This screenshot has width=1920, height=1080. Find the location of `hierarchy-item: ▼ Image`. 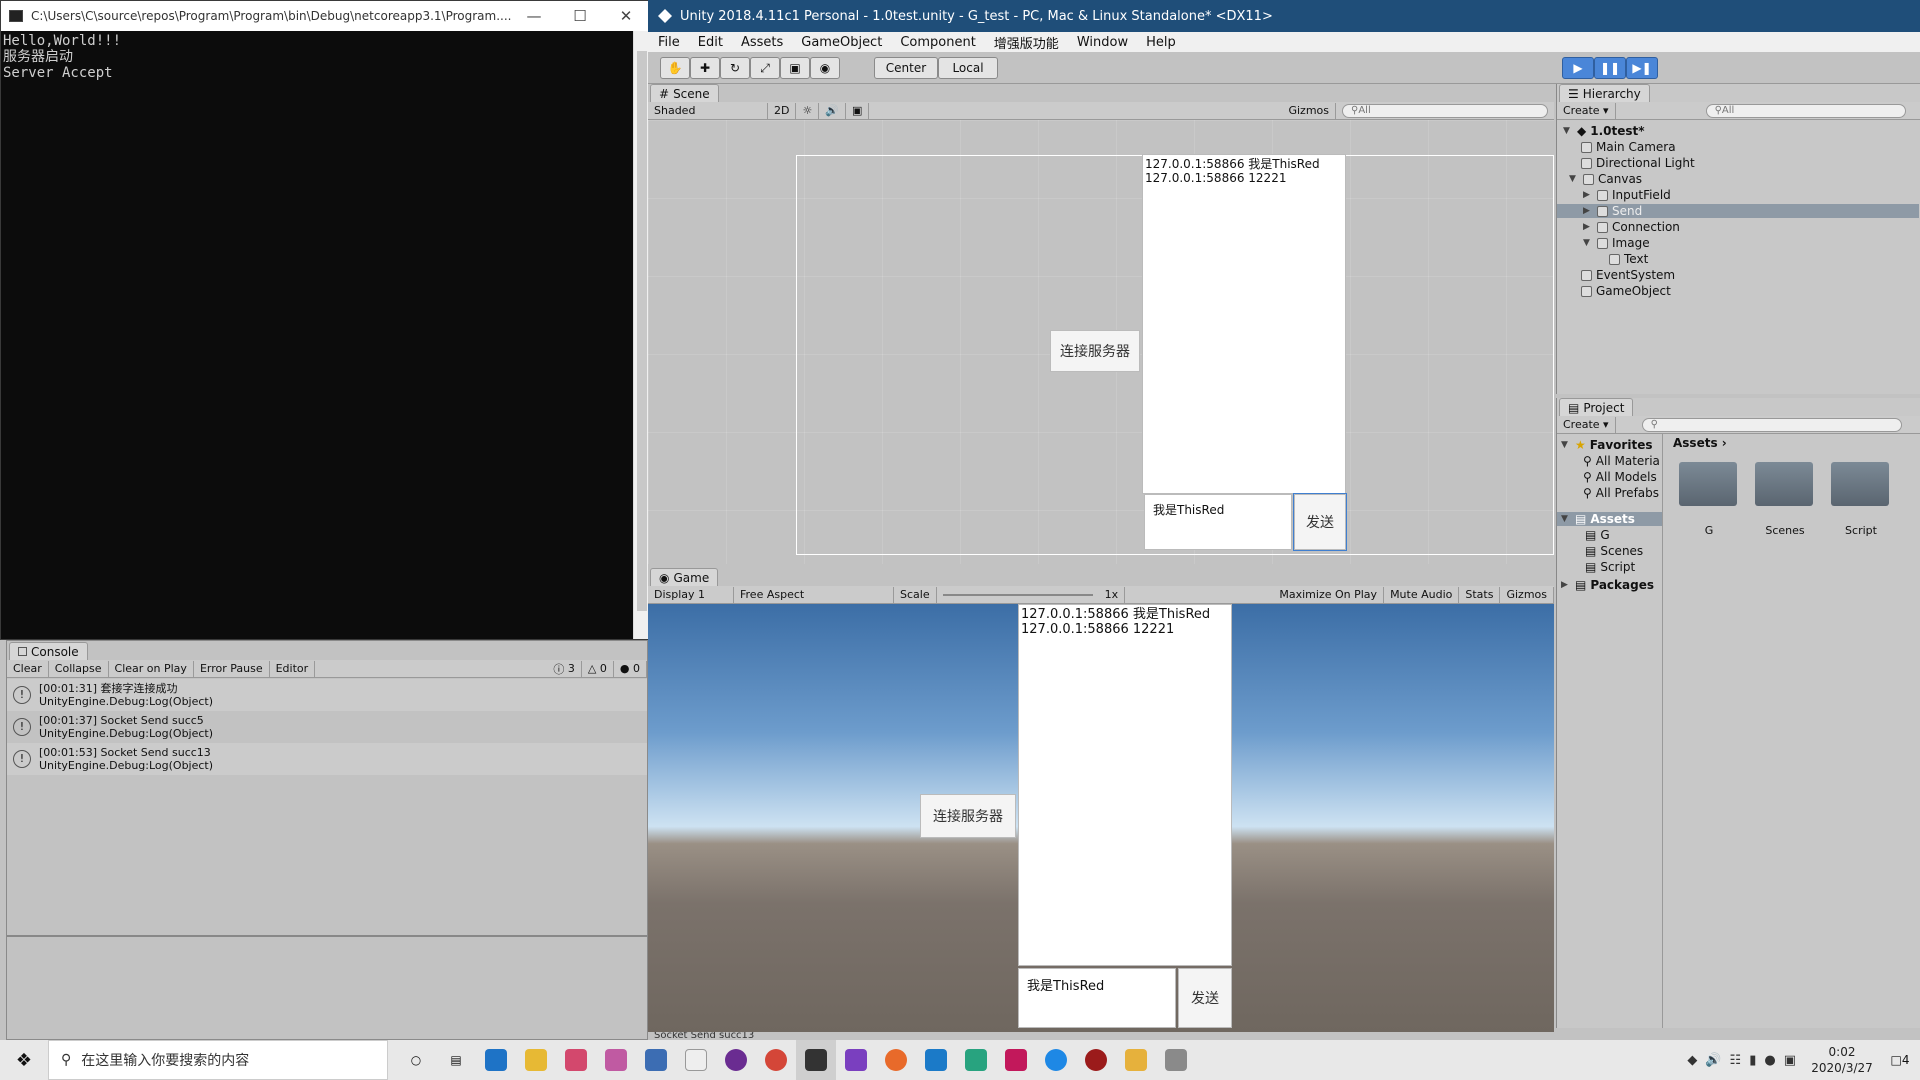

hierarchy-item: ▼ Image is located at coordinates (1616, 243).